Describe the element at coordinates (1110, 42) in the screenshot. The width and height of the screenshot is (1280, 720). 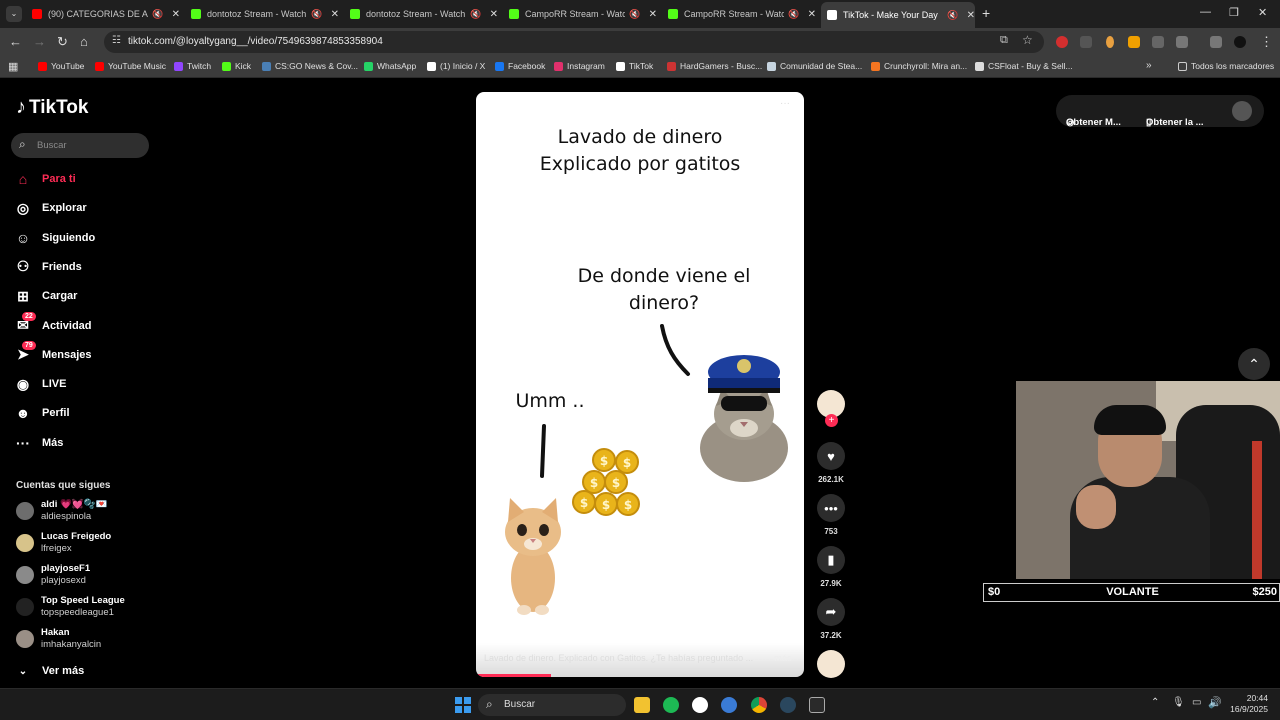
I see `extension-icon-orange` at that location.